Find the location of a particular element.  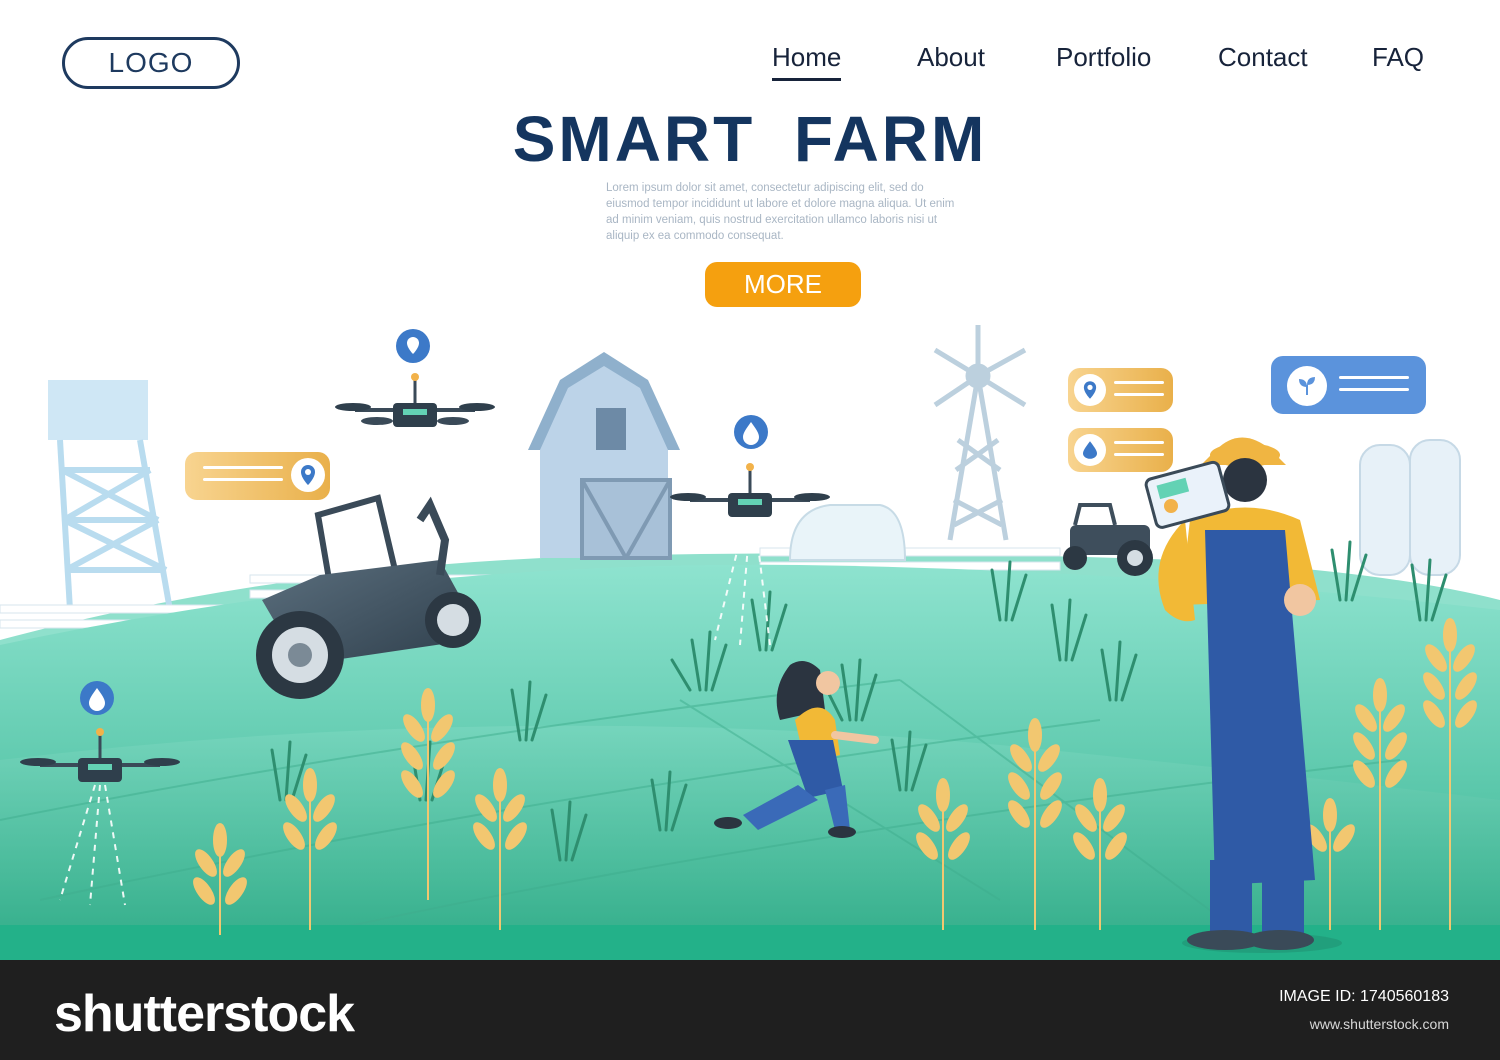

main-nav: Home About Portfolio Contact FAQ is located at coordinates (750, 62).